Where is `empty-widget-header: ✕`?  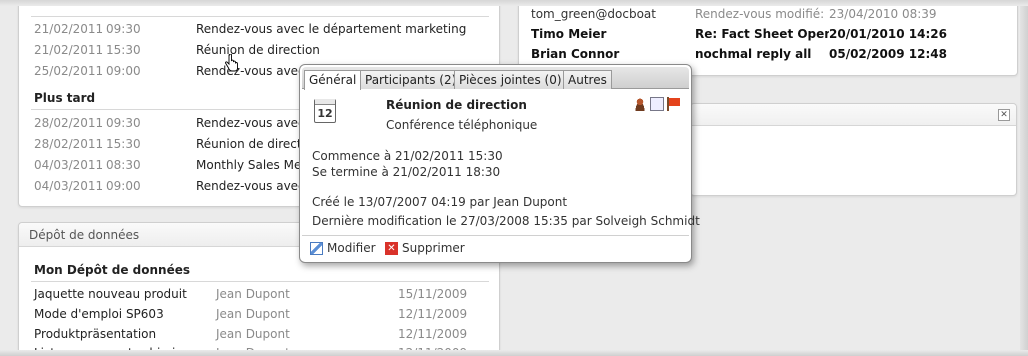
empty-widget-header: ✕ is located at coordinates (853, 115).